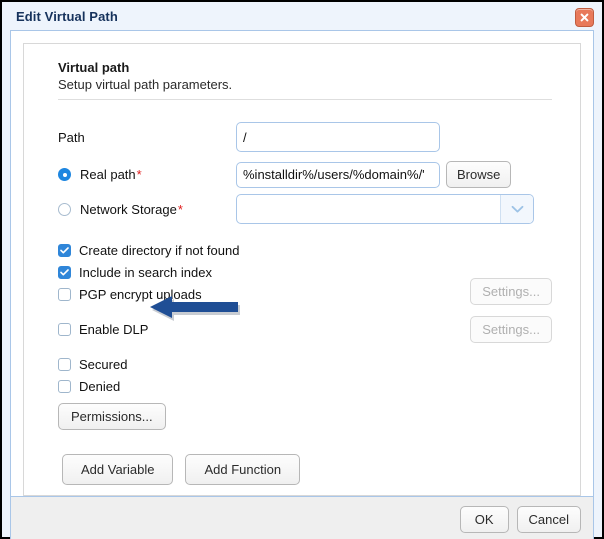 The width and height of the screenshot is (604, 539). Describe the element at coordinates (145, 84) in the screenshot. I see `section-subtitle: Setup virtual path parameters.` at that location.